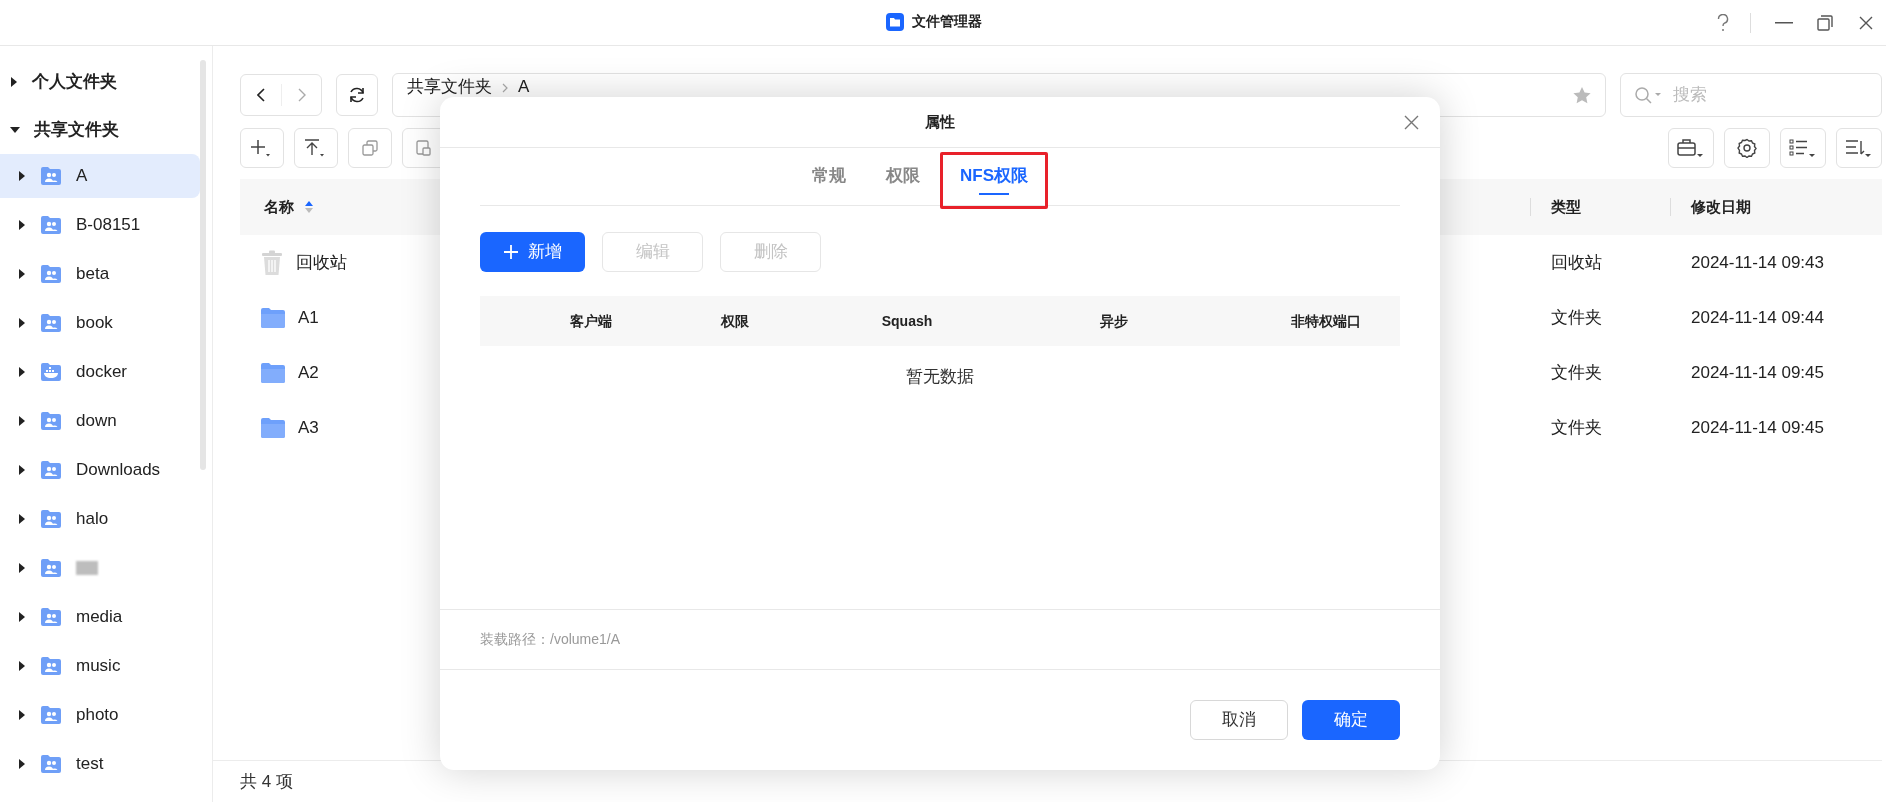 The image size is (1886, 802). Describe the element at coordinates (1326, 321) in the screenshot. I see `column-header: 非特权端口` at that location.